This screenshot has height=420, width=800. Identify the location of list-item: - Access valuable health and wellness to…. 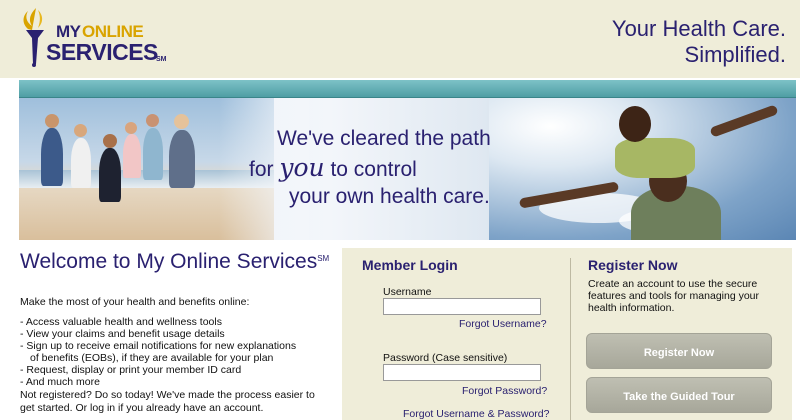
(121, 322).